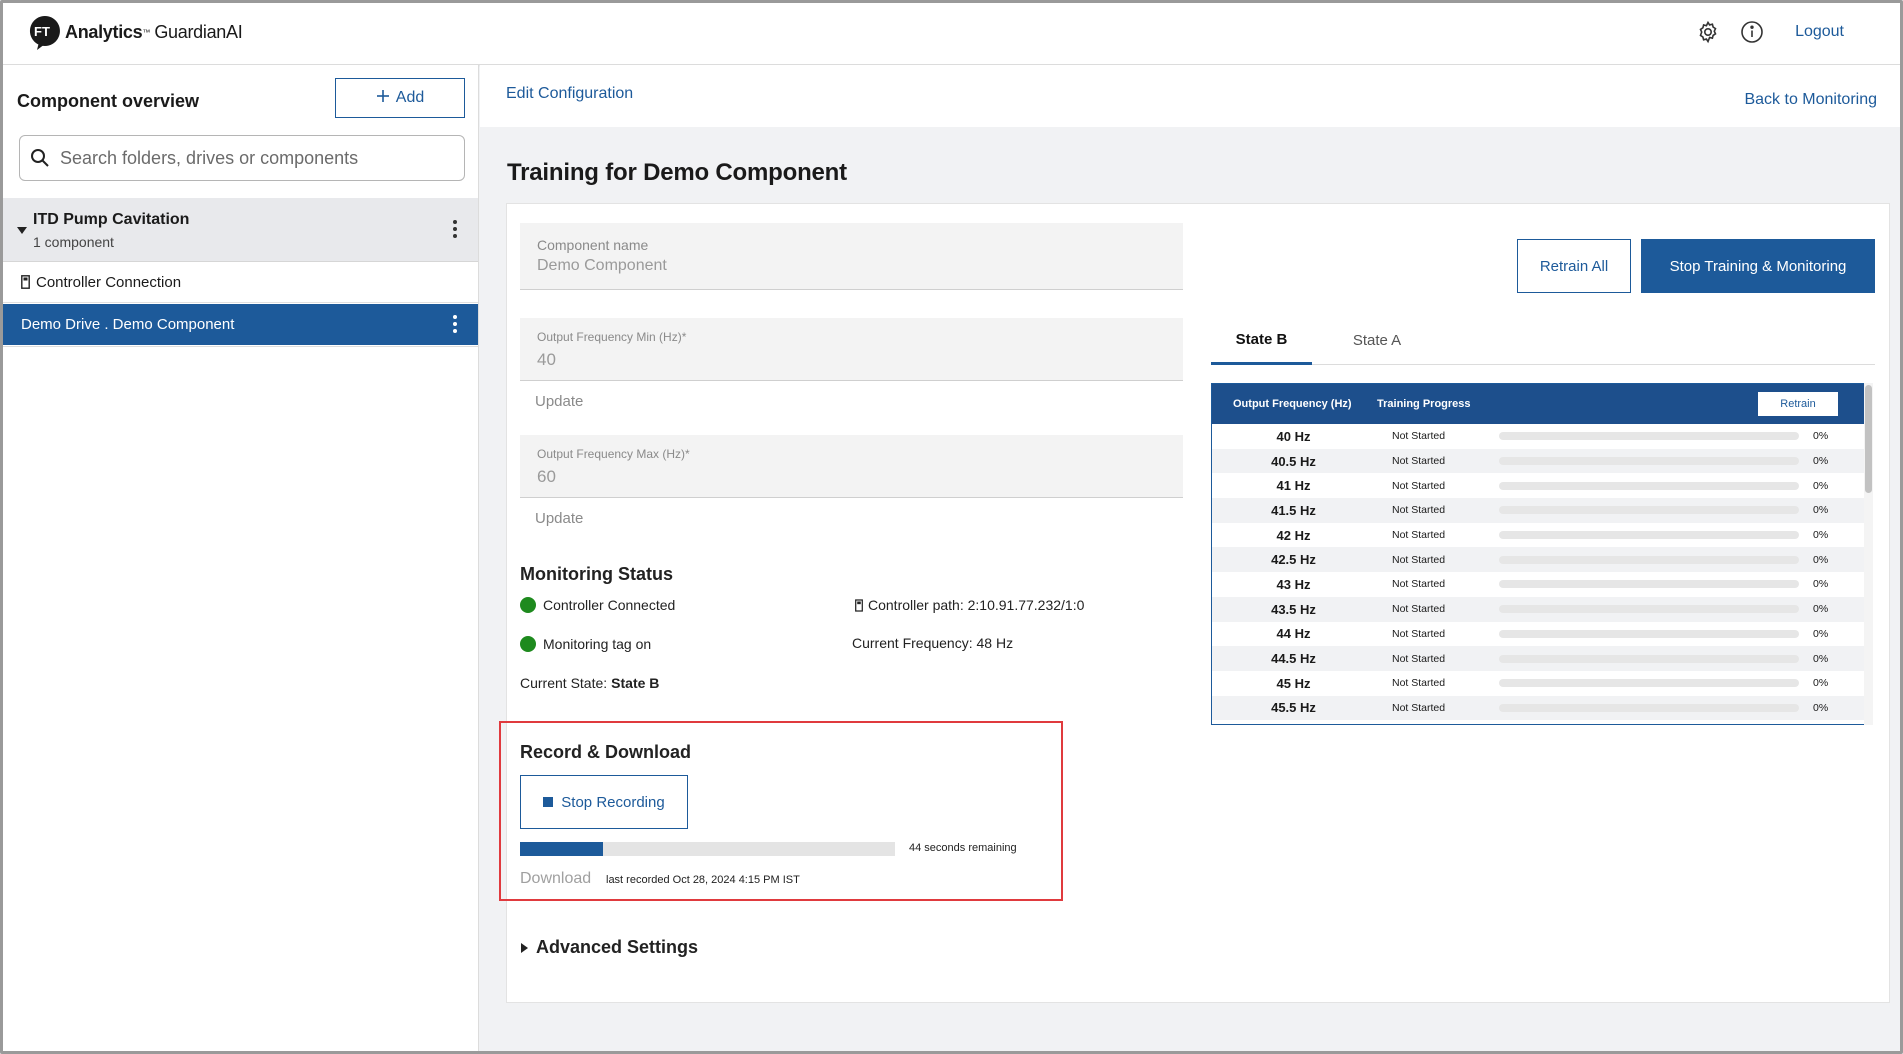  I want to click on group-more-icon, so click(455, 229).